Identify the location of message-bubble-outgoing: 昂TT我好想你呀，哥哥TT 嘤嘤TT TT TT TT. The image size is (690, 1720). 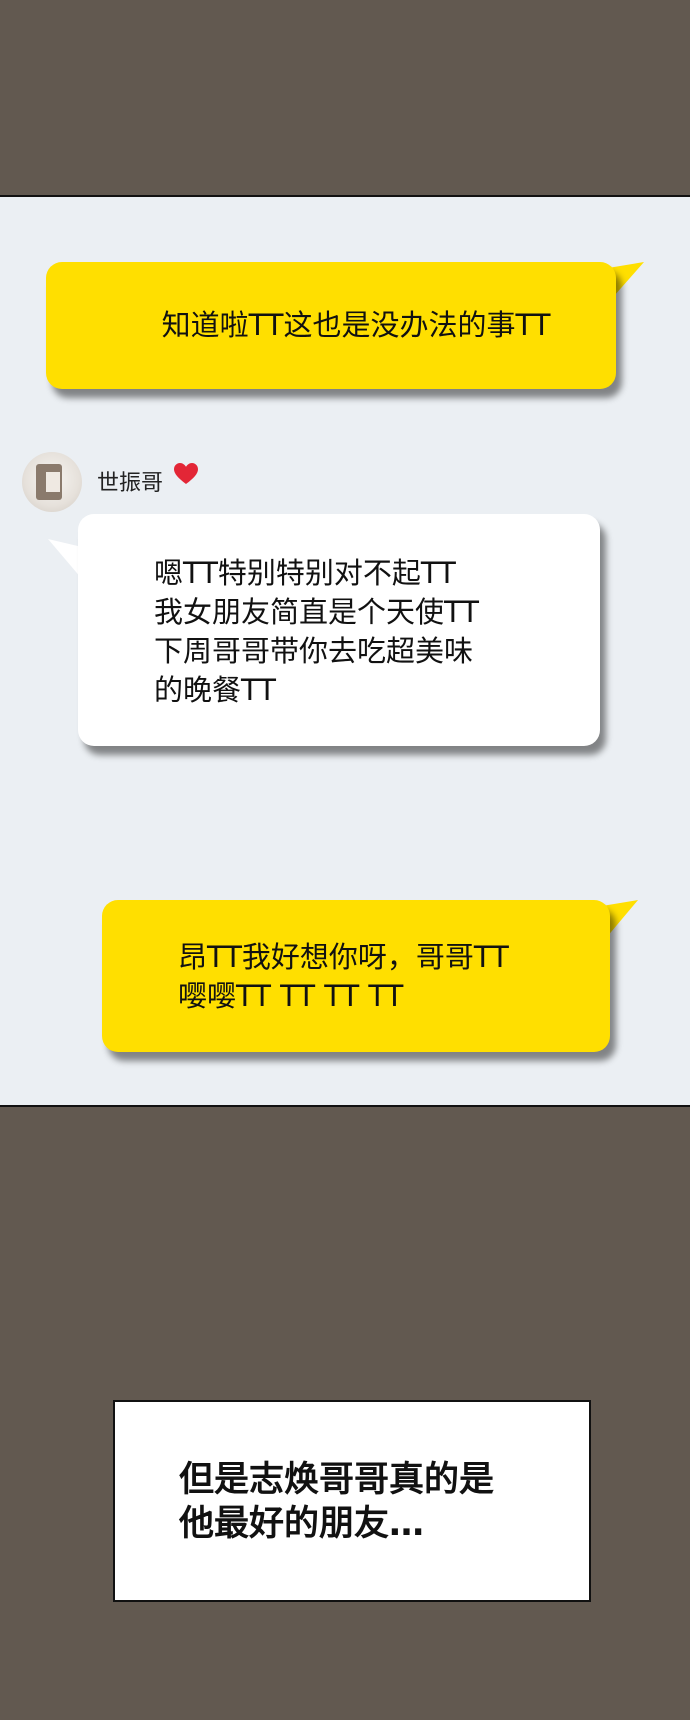
(356, 976).